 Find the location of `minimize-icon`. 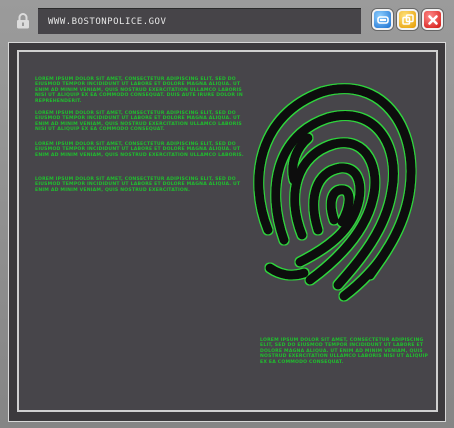

minimize-icon is located at coordinates (382, 19).